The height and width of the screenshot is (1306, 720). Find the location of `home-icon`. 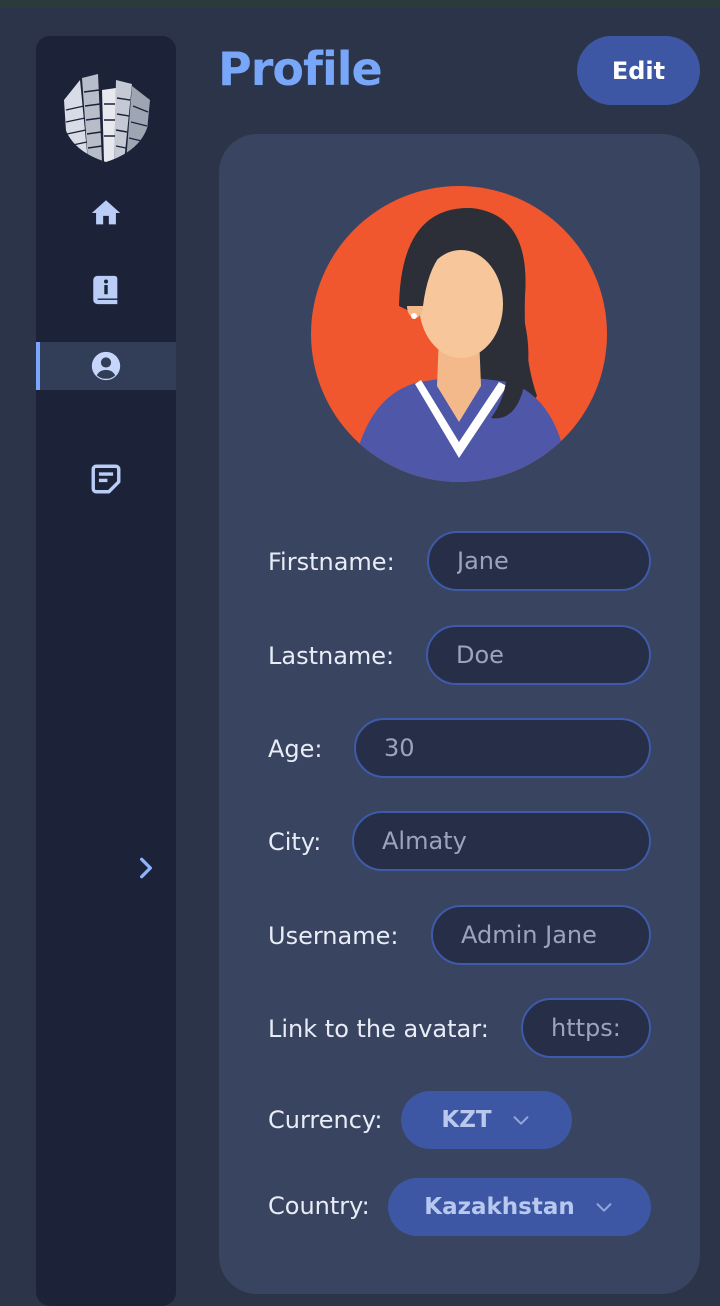

home-icon is located at coordinates (106, 212).